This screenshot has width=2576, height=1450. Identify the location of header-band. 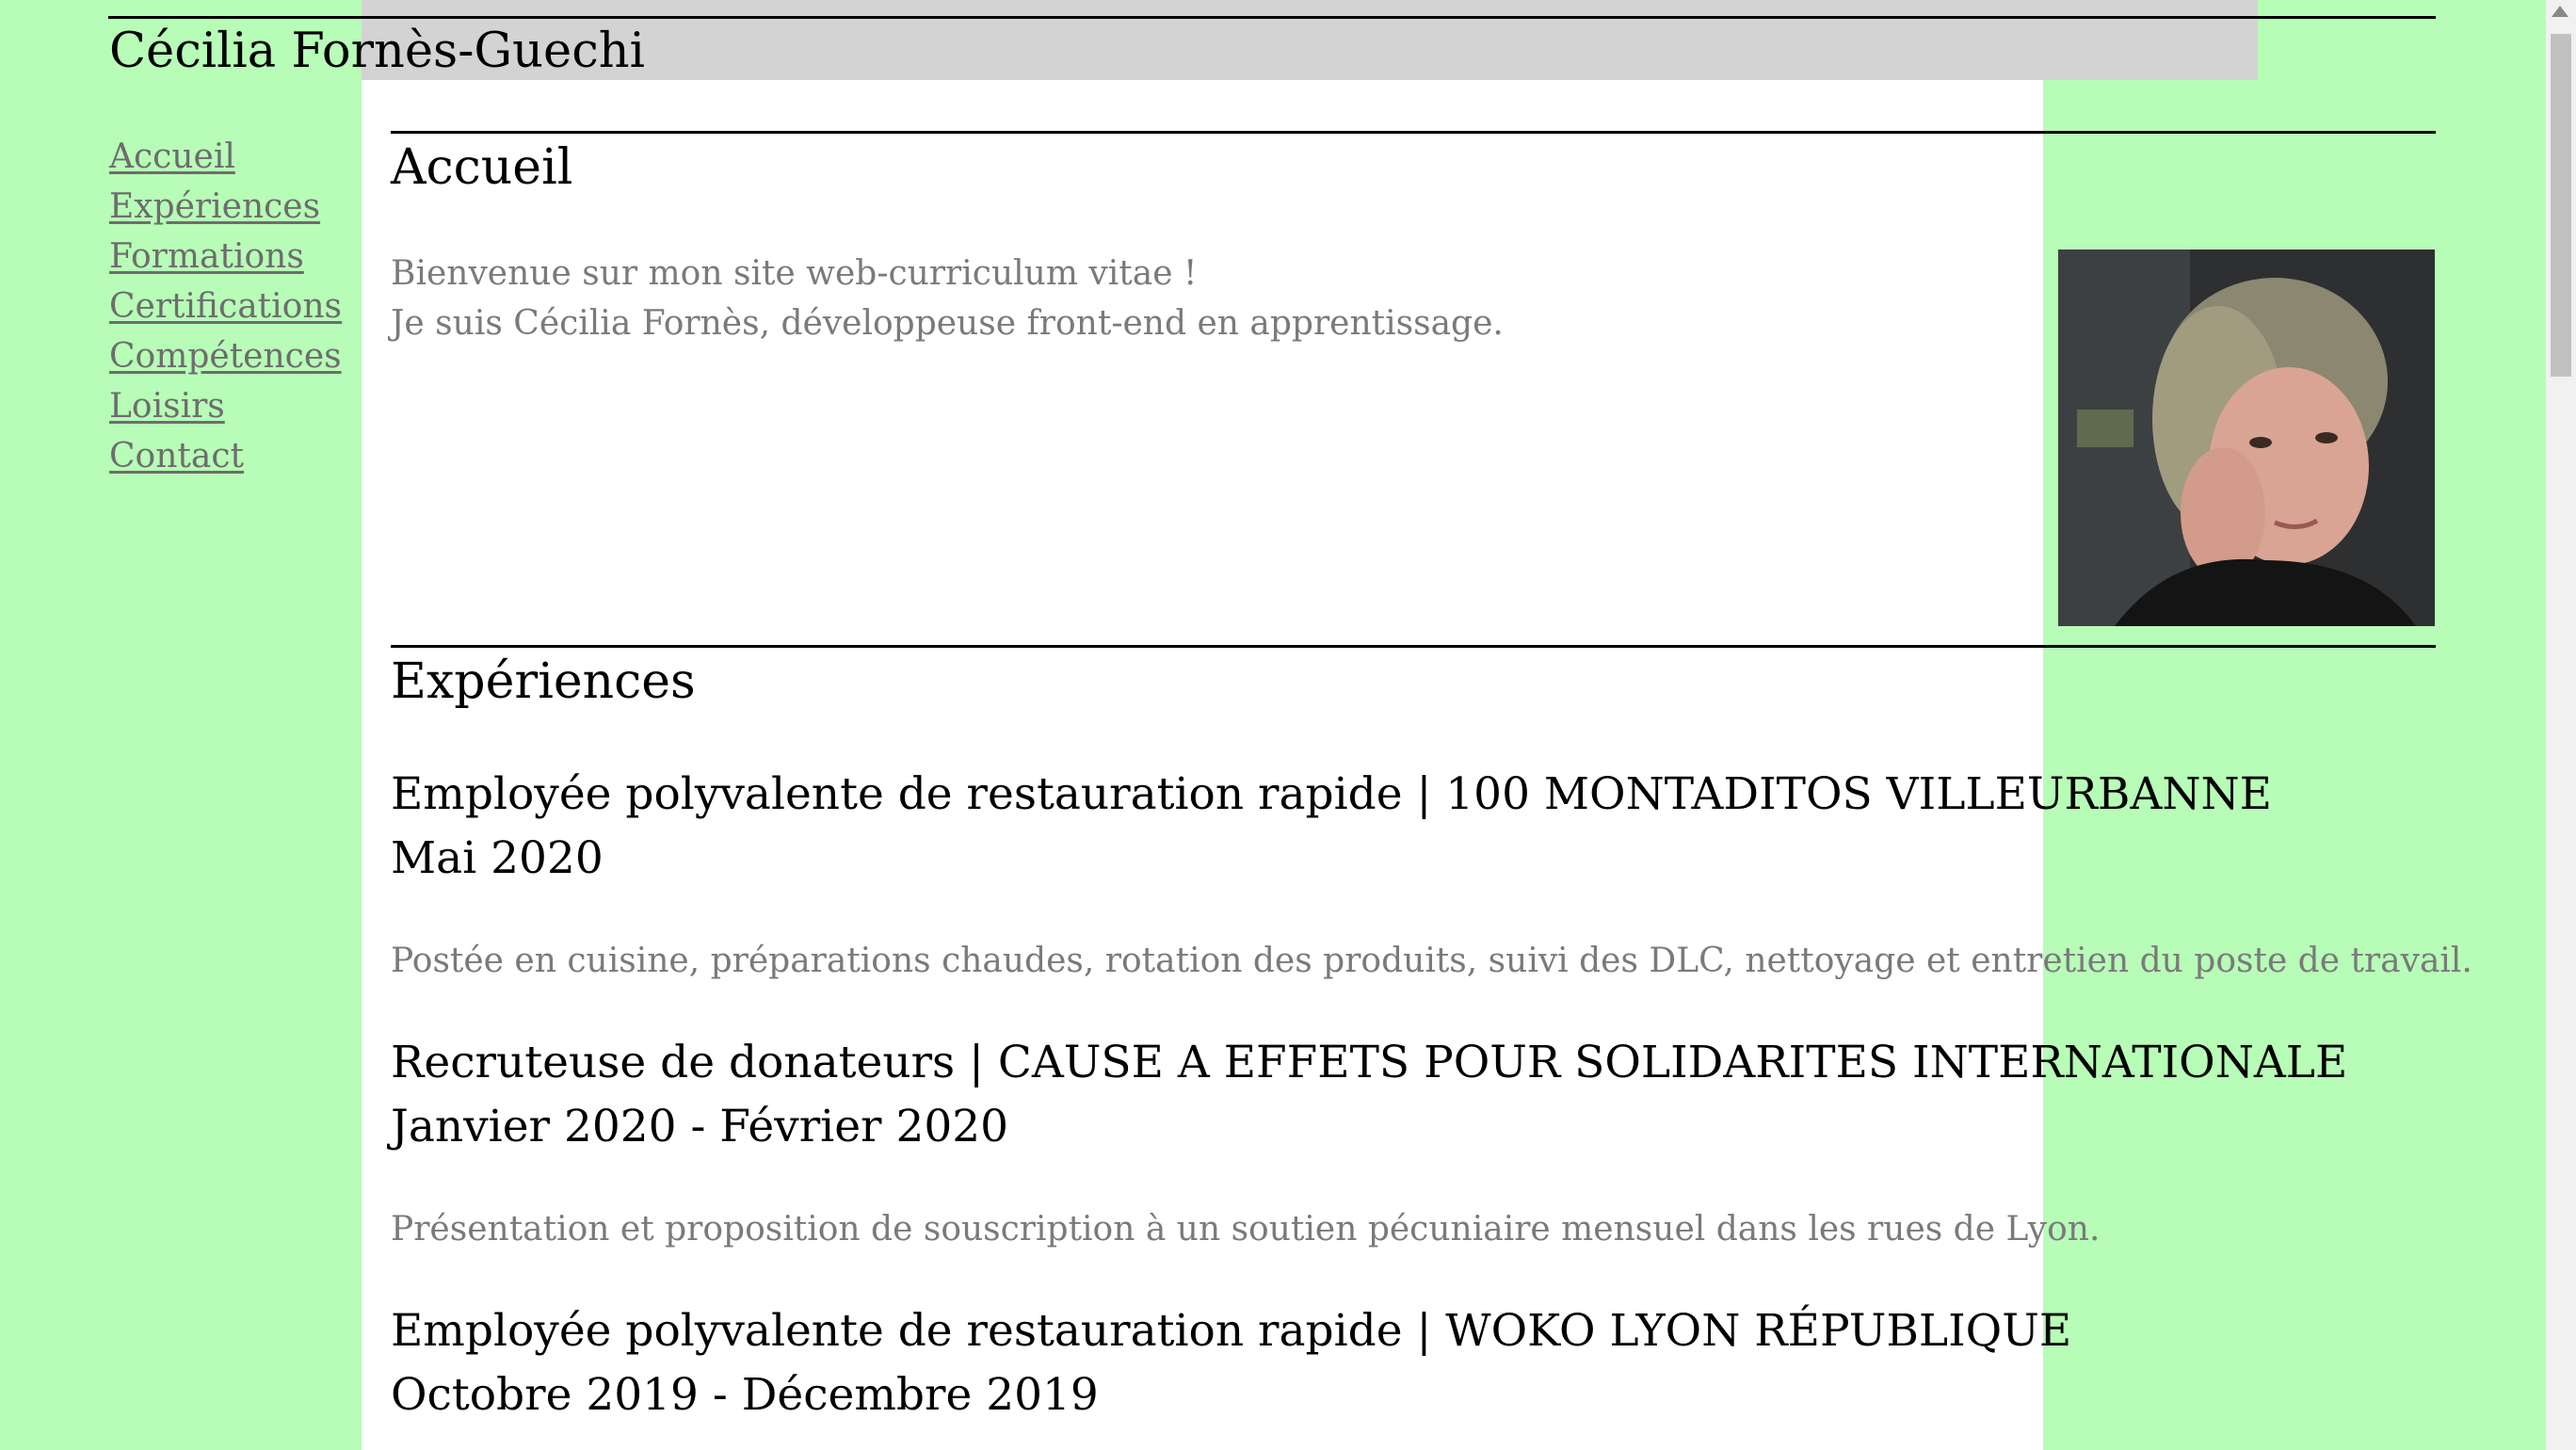
(1310, 40).